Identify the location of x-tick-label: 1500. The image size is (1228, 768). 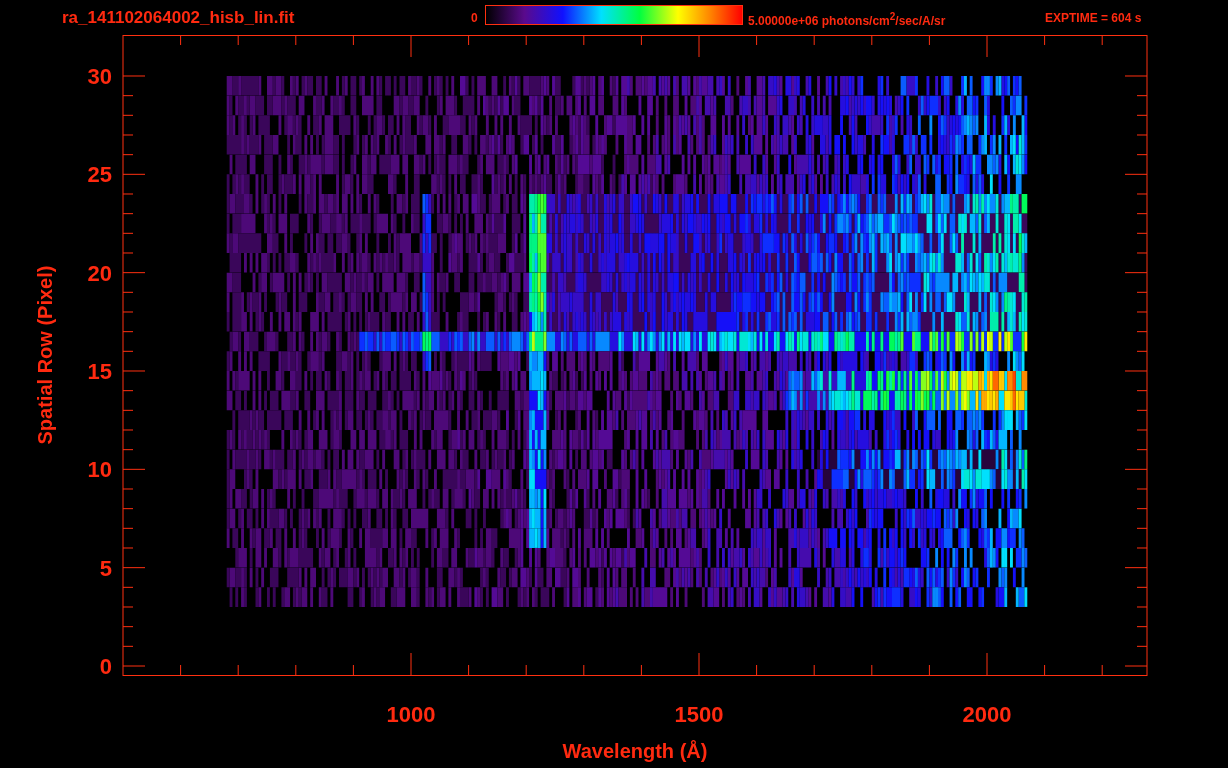
(699, 714).